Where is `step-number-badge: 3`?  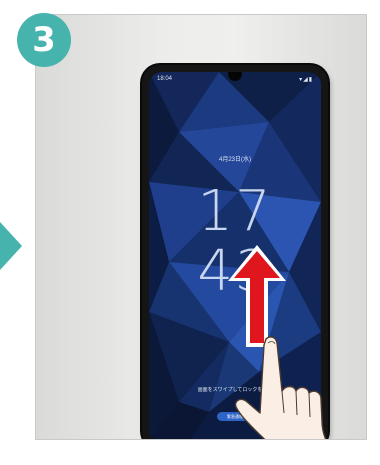 step-number-badge: 3 is located at coordinates (44, 40).